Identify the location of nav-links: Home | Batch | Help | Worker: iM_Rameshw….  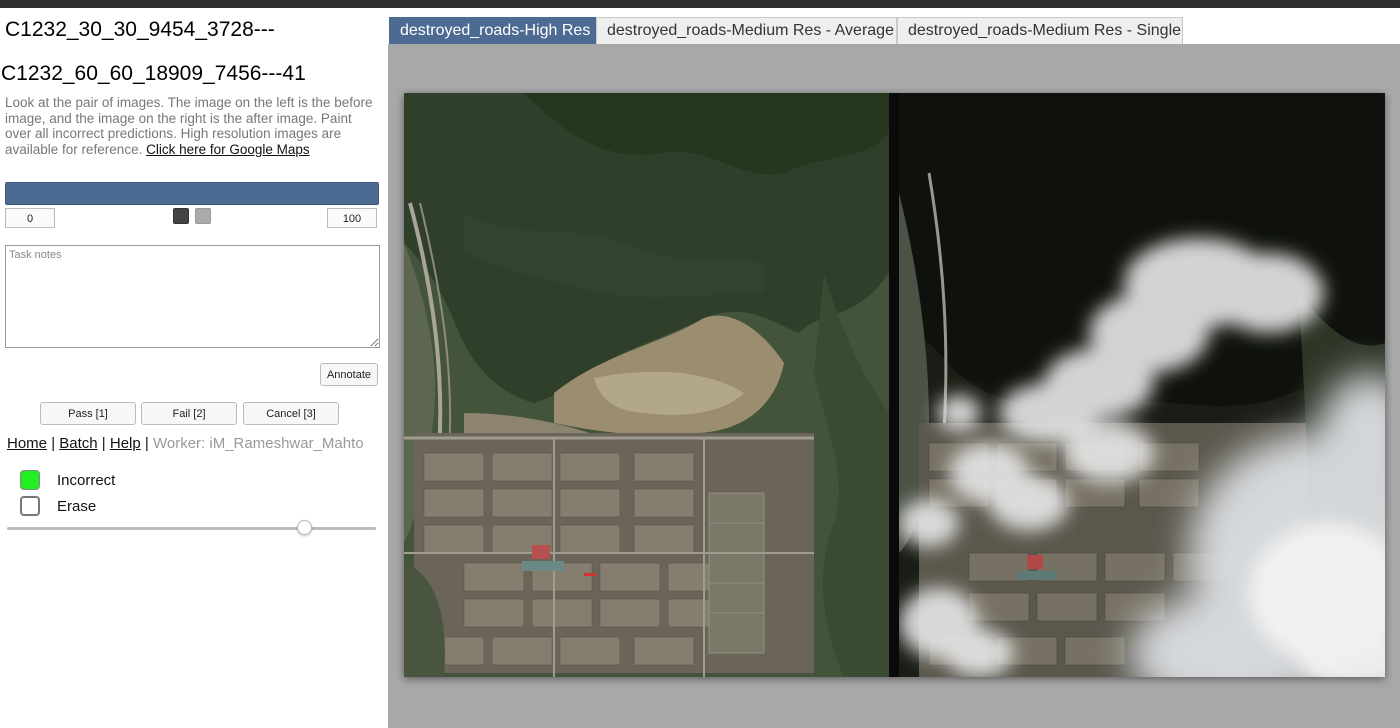
(185, 443).